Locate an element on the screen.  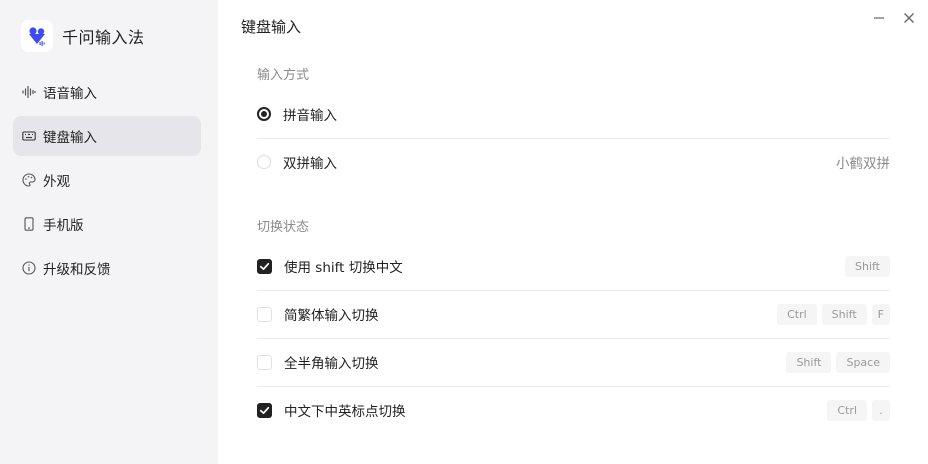
option-punctuation-toggle: 中文下中英标点切换 Ctrl . is located at coordinates (573, 410).